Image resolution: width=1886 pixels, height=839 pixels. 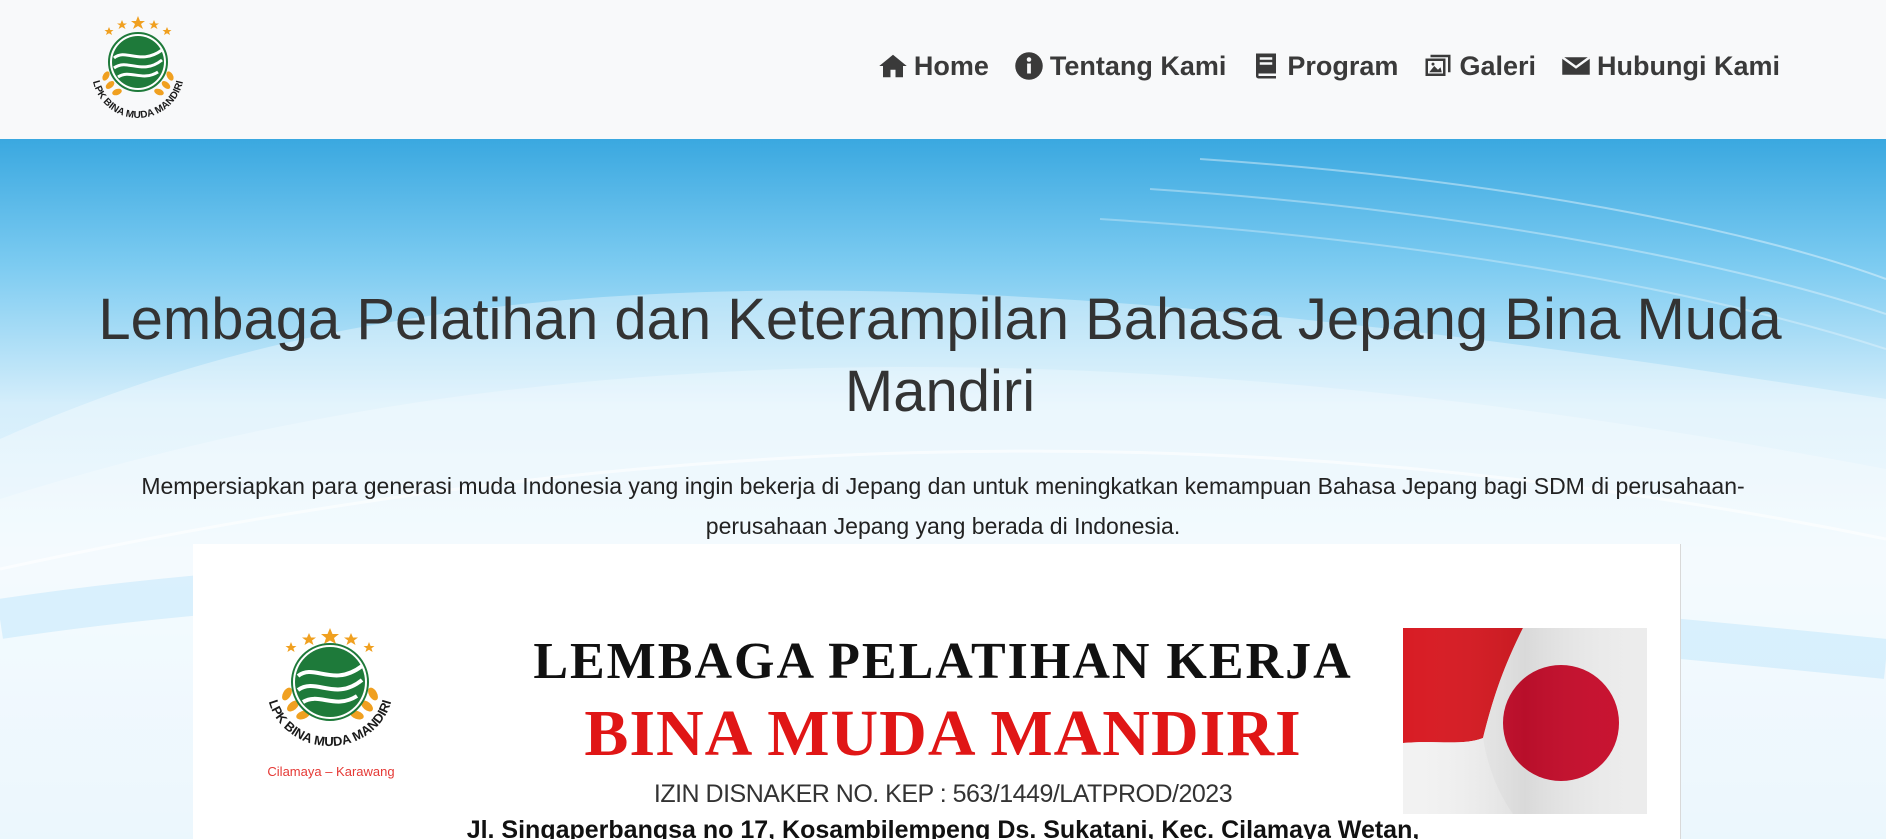 What do you see at coordinates (1138, 65) in the screenshot?
I see `nav-tentang-kami-label: Tentang Kami` at bounding box center [1138, 65].